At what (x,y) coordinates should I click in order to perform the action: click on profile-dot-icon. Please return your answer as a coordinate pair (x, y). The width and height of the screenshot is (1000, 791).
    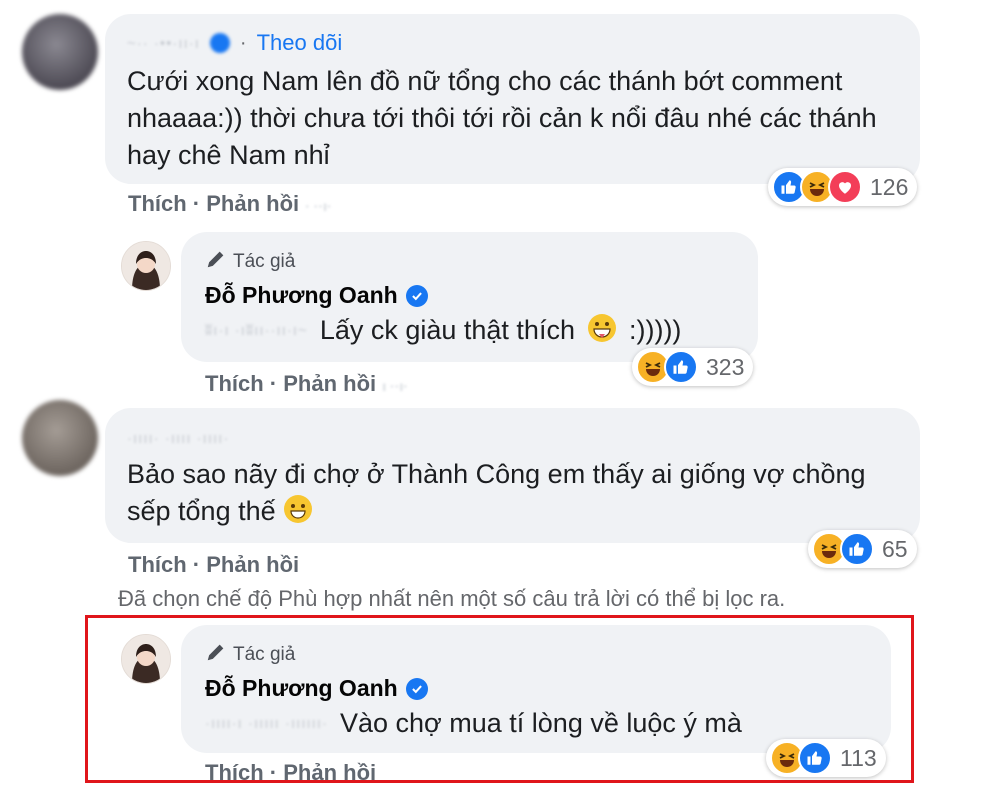
    Looking at the image, I should click on (219, 43).